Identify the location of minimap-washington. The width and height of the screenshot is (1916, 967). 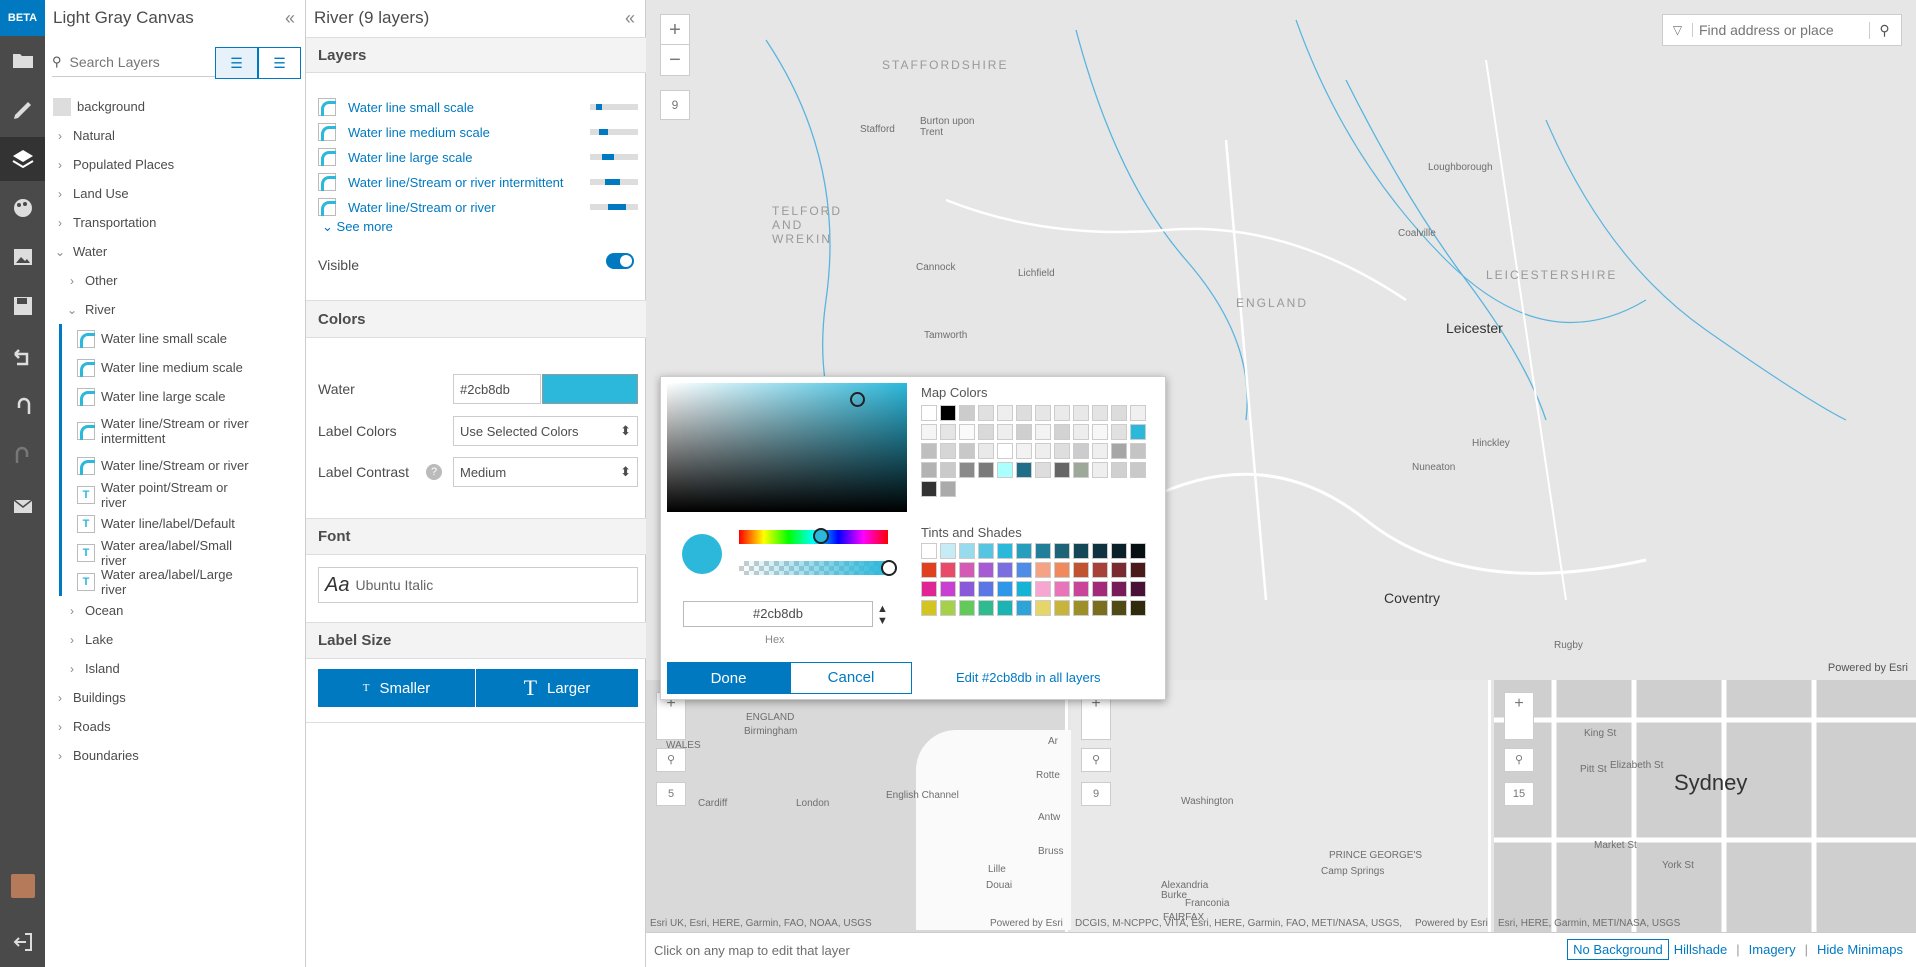
(1281, 806).